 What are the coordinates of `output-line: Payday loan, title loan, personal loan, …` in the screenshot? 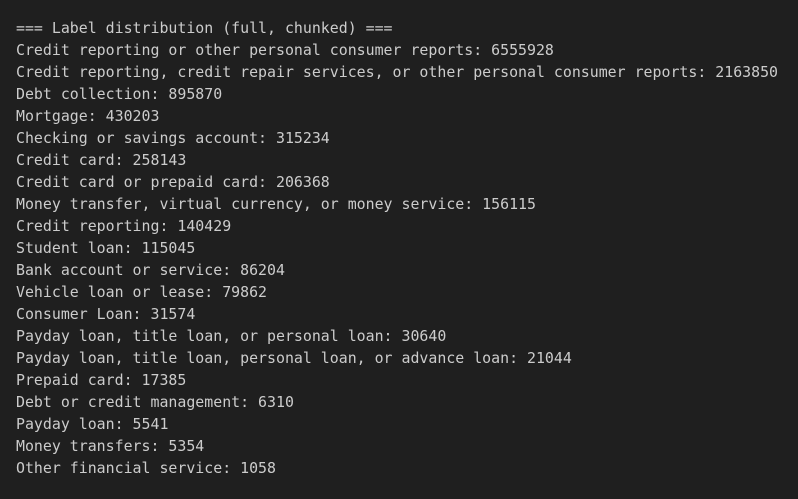 It's located at (294, 358).